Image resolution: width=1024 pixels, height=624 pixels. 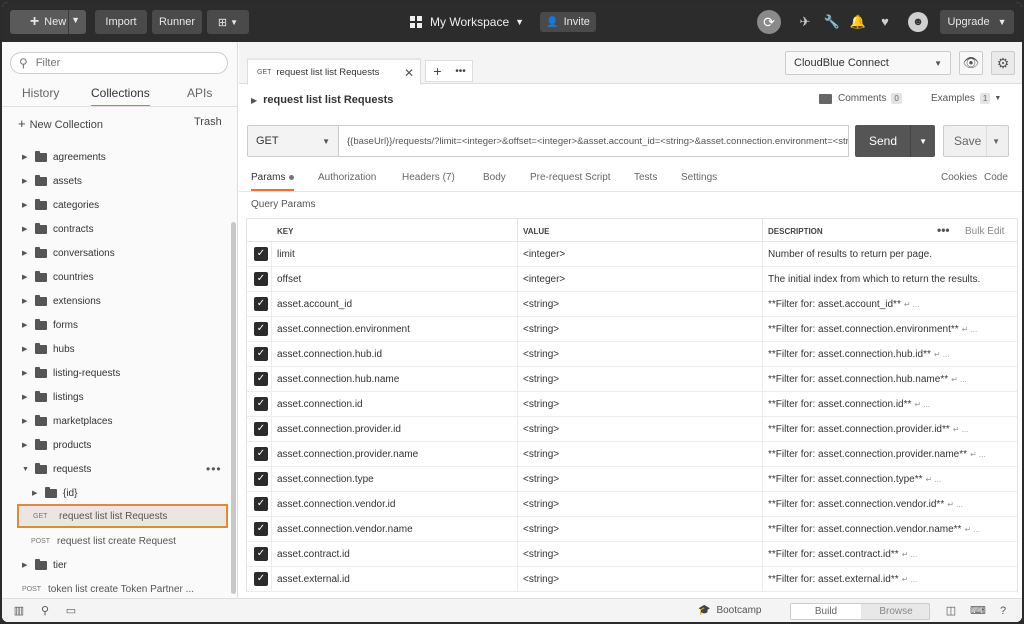 What do you see at coordinates (860, 98) in the screenshot?
I see `comments-button: Comments 0` at bounding box center [860, 98].